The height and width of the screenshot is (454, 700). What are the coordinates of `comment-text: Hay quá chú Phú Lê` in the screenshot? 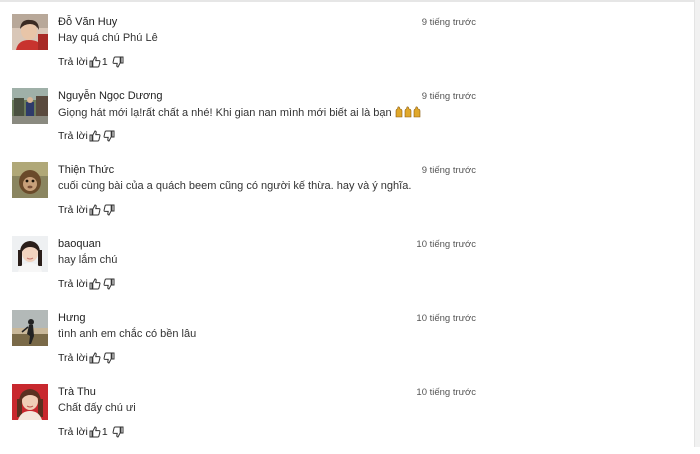 It's located at (108, 38).